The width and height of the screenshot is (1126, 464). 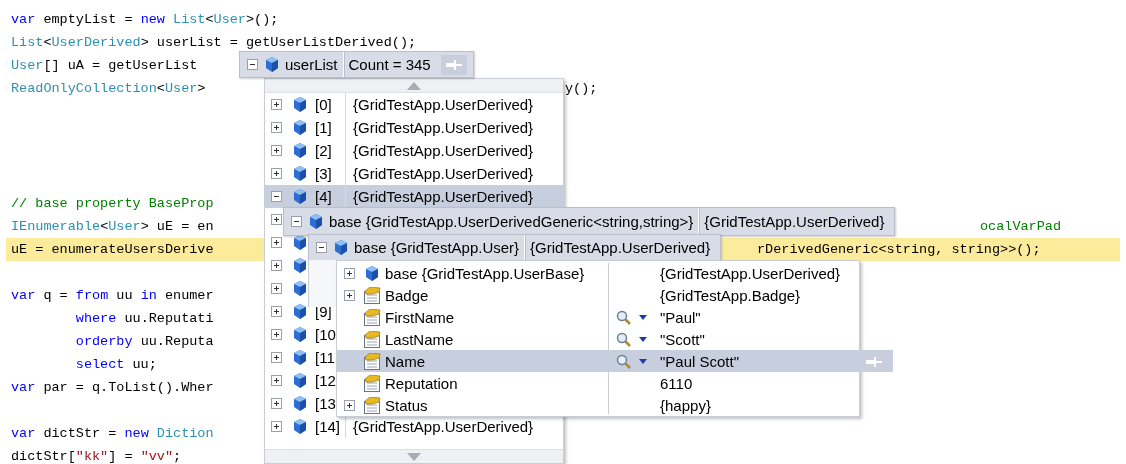 I want to click on code-text: orderby uu.Reputa, so click(x=144, y=341).